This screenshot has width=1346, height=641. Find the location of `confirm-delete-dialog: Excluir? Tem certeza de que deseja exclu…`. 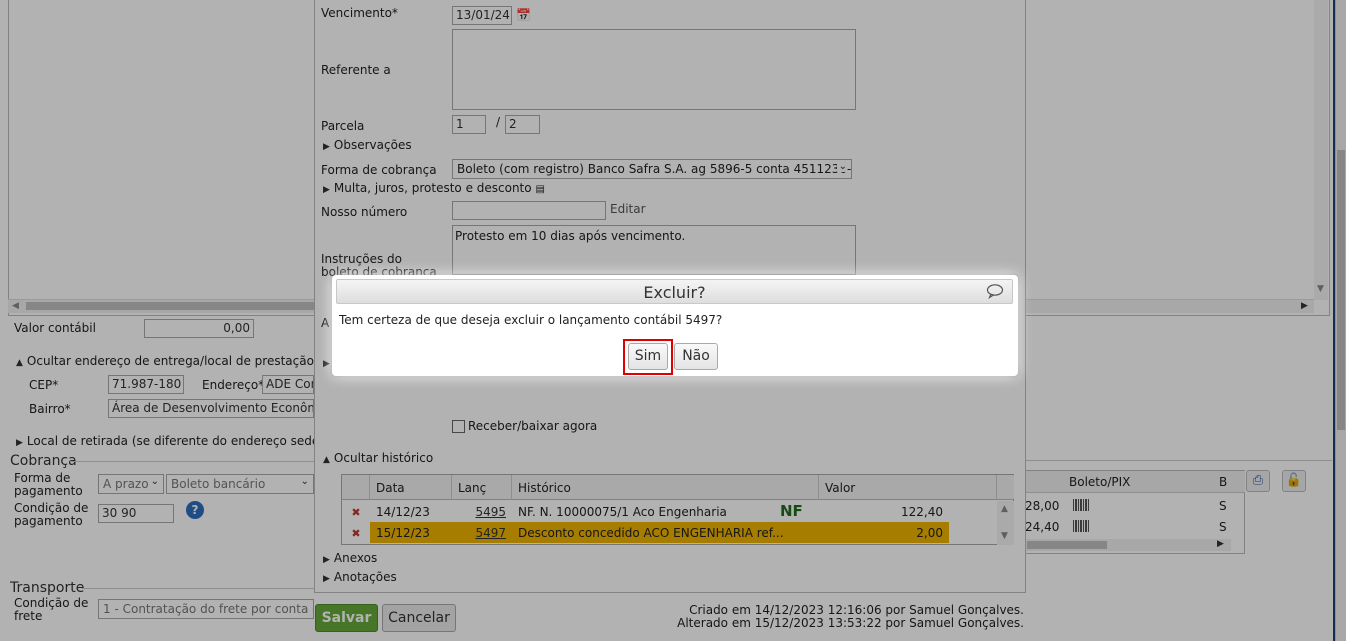

confirm-delete-dialog: Excluir? Tem certeza de que deseja exclu… is located at coordinates (675, 325).